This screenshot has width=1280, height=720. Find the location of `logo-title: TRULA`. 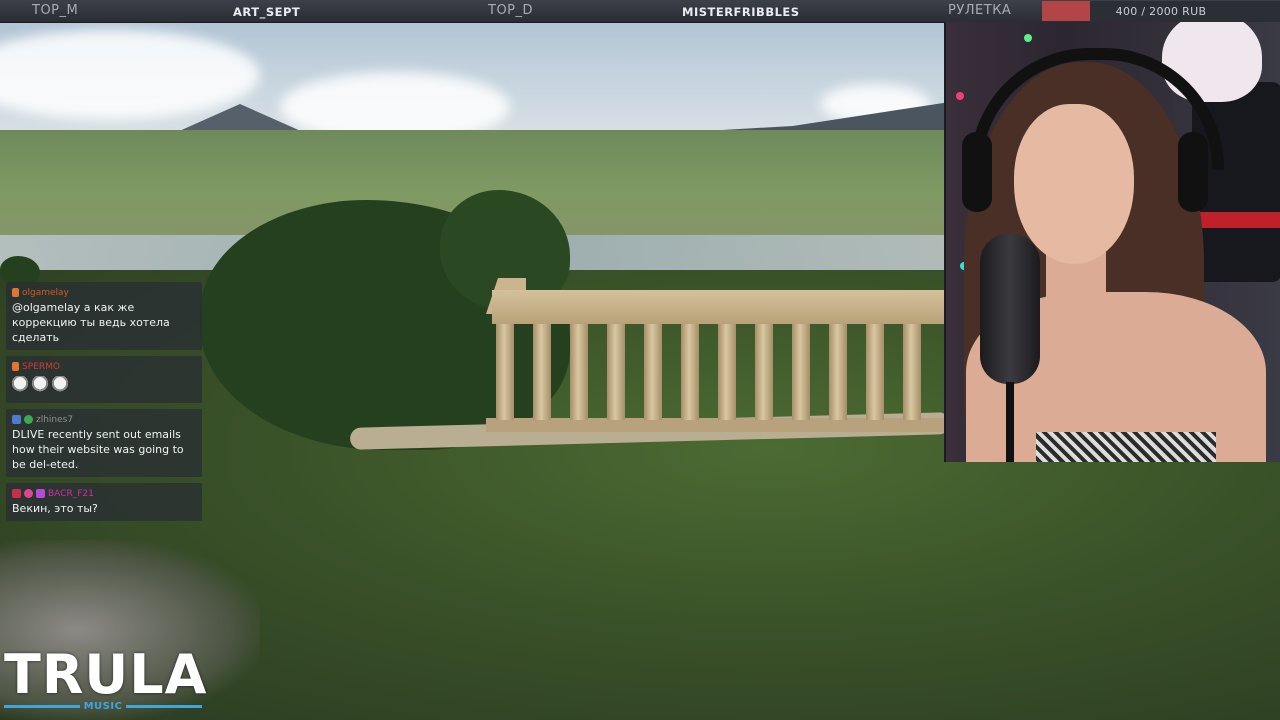

logo-title: TRULA is located at coordinates (106, 674).